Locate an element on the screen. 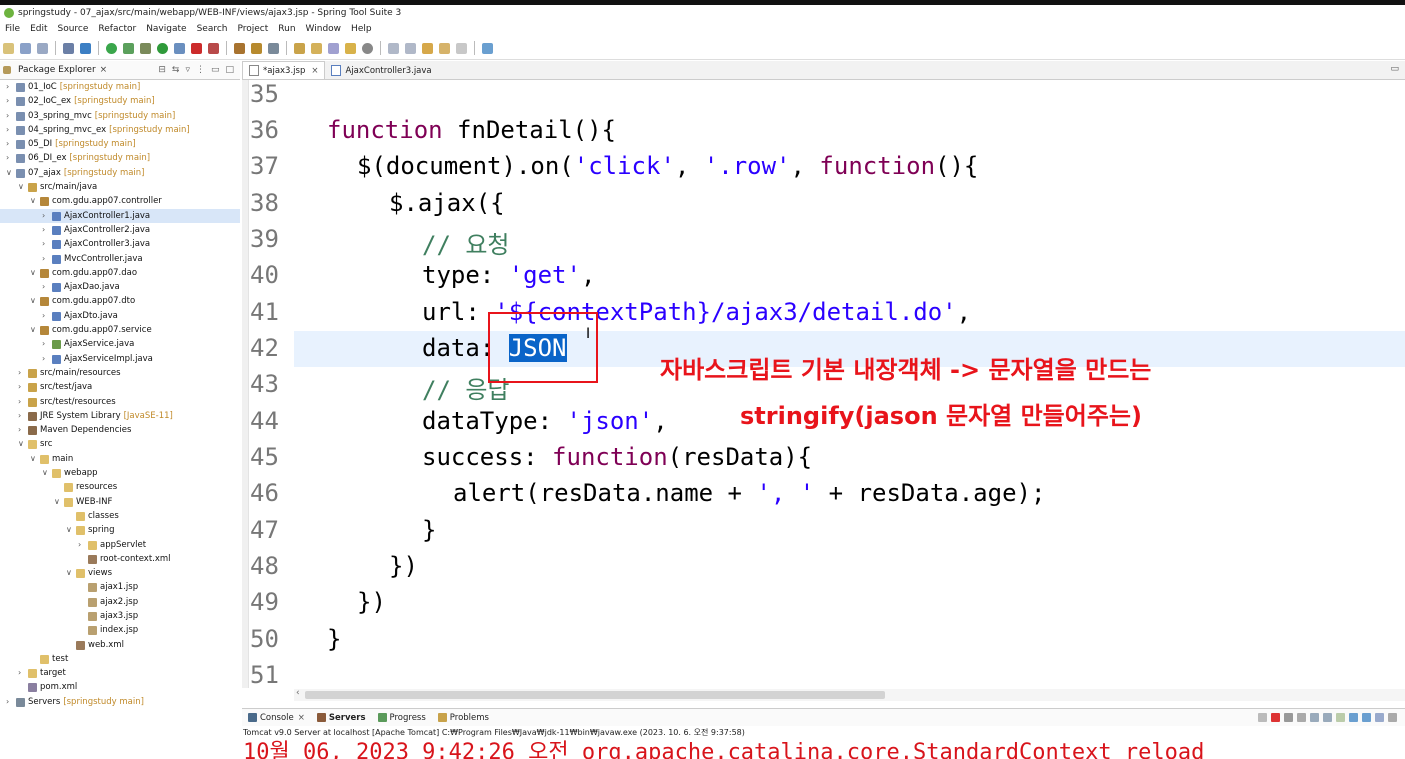  menu-help: Help is located at coordinates (361, 29).